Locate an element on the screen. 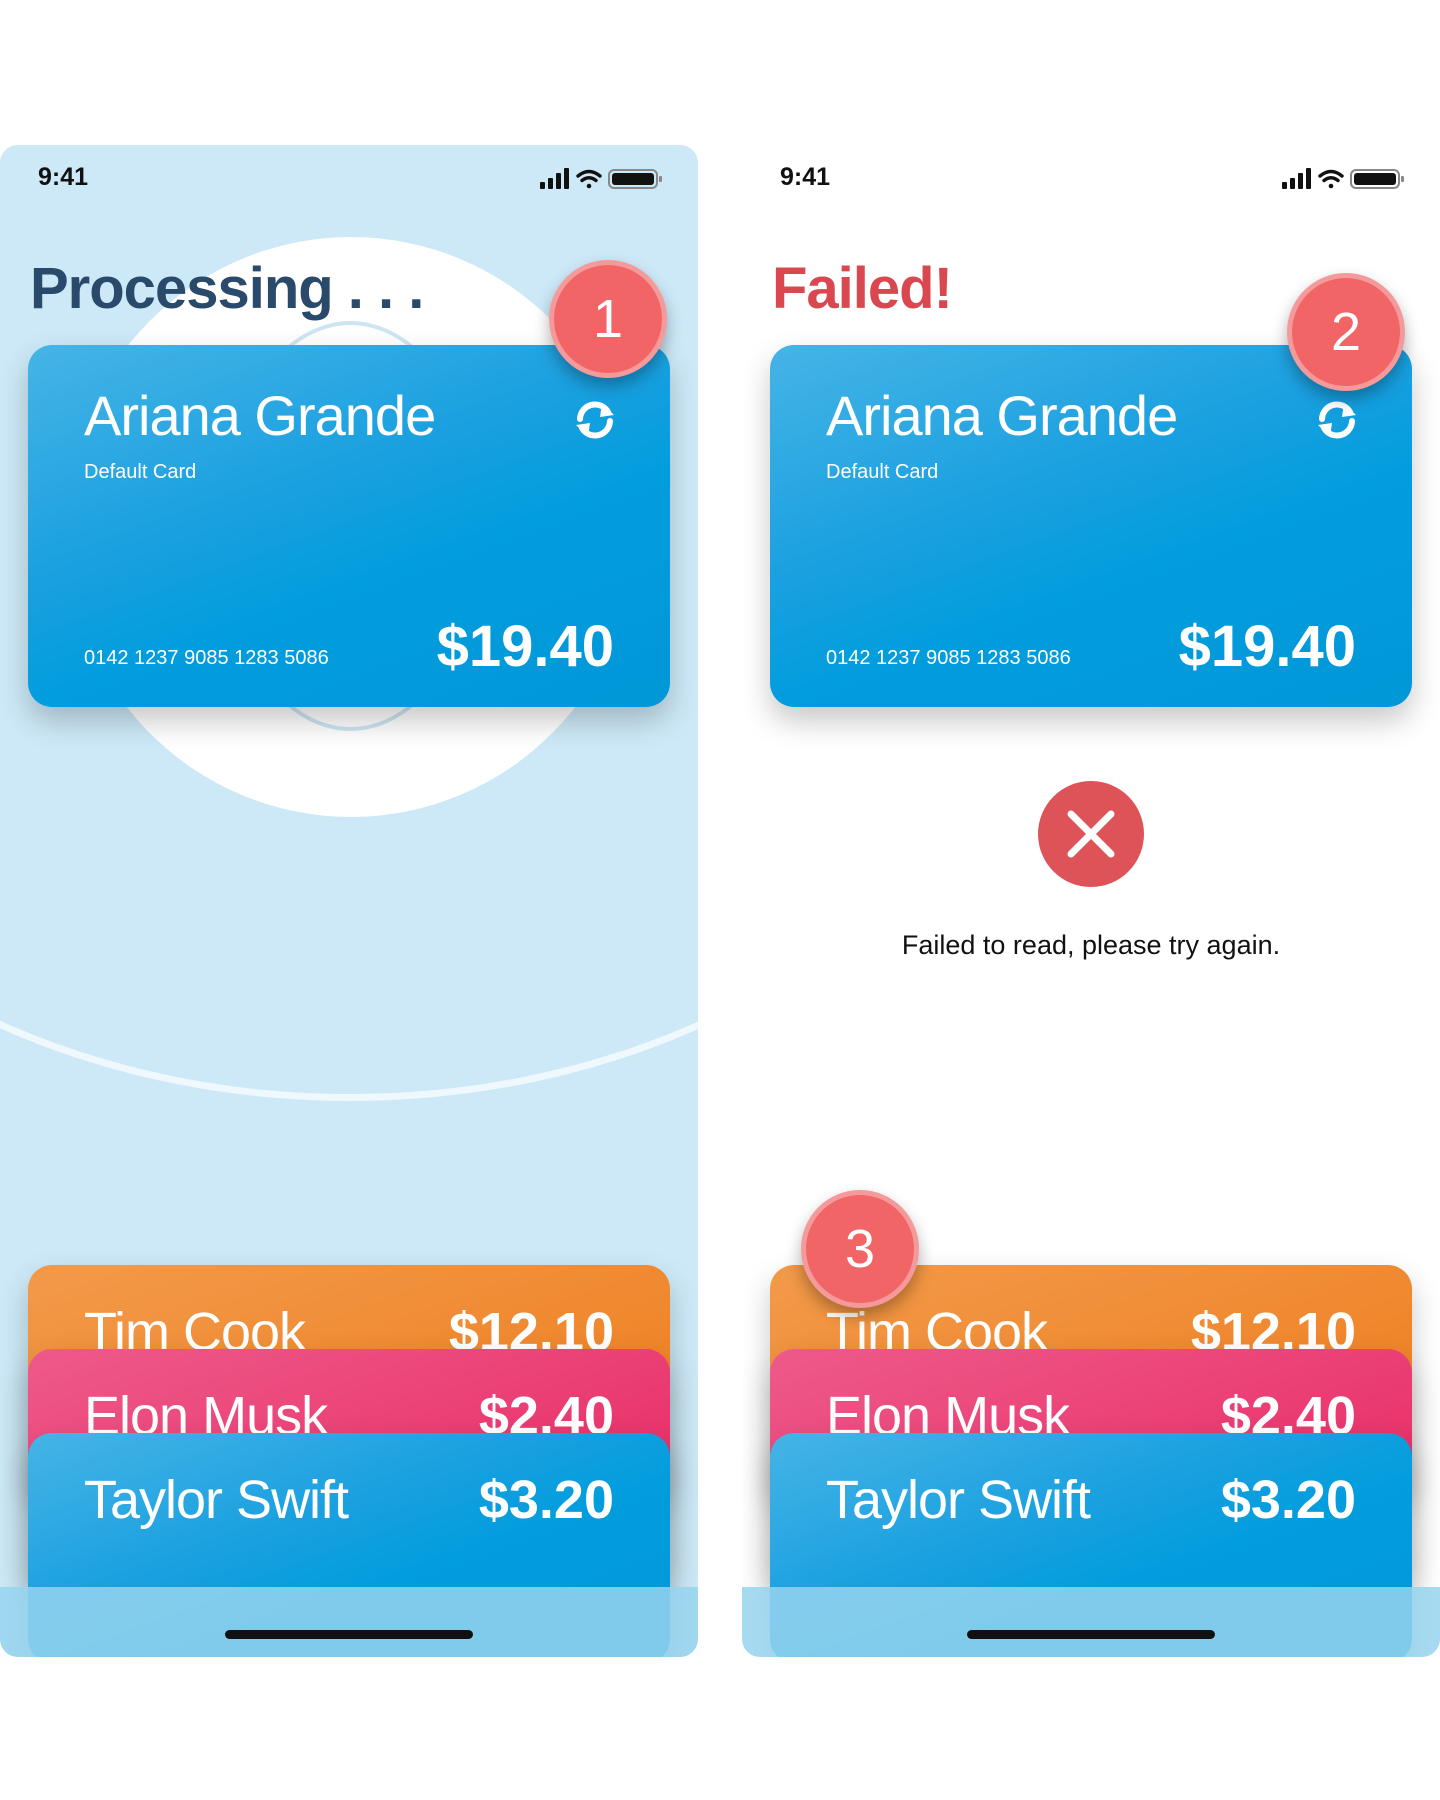 The height and width of the screenshot is (1800, 1440). step-badge-1: 1 is located at coordinates (608, 319).